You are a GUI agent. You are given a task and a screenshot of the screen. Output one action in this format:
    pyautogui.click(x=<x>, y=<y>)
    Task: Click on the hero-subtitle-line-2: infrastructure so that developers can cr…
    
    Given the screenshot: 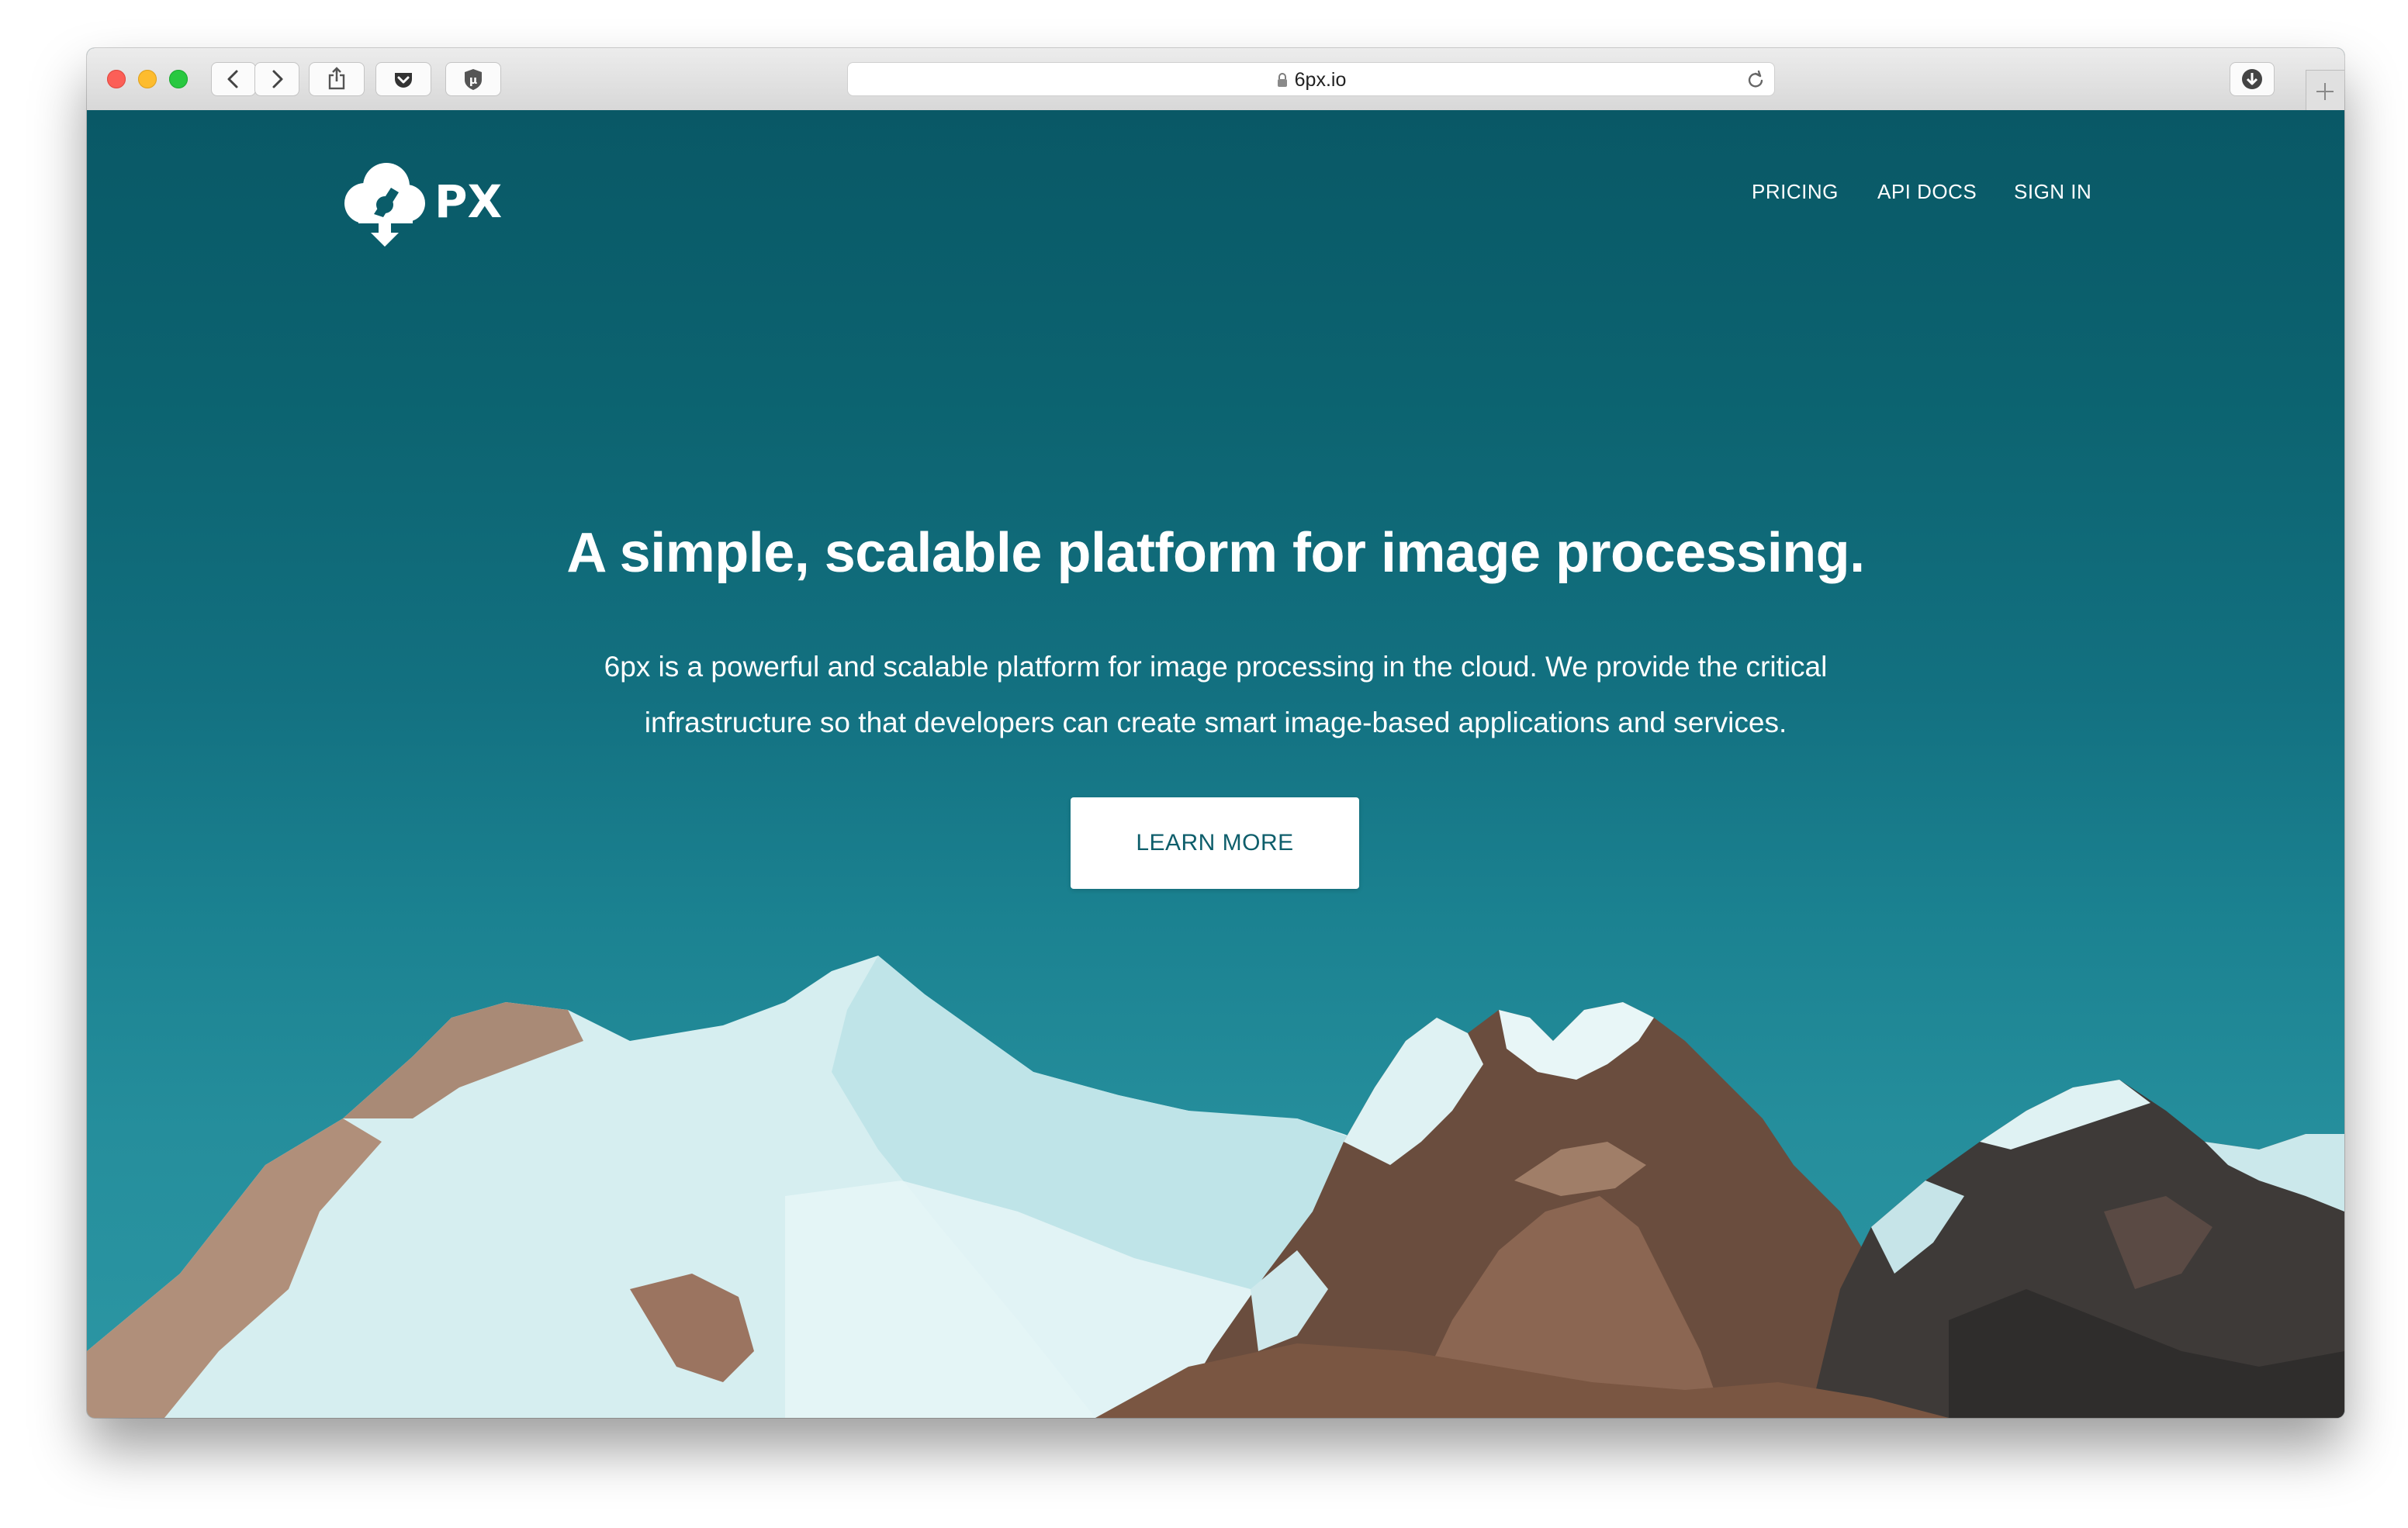 What is the action you would take?
    pyautogui.click(x=1215, y=722)
    